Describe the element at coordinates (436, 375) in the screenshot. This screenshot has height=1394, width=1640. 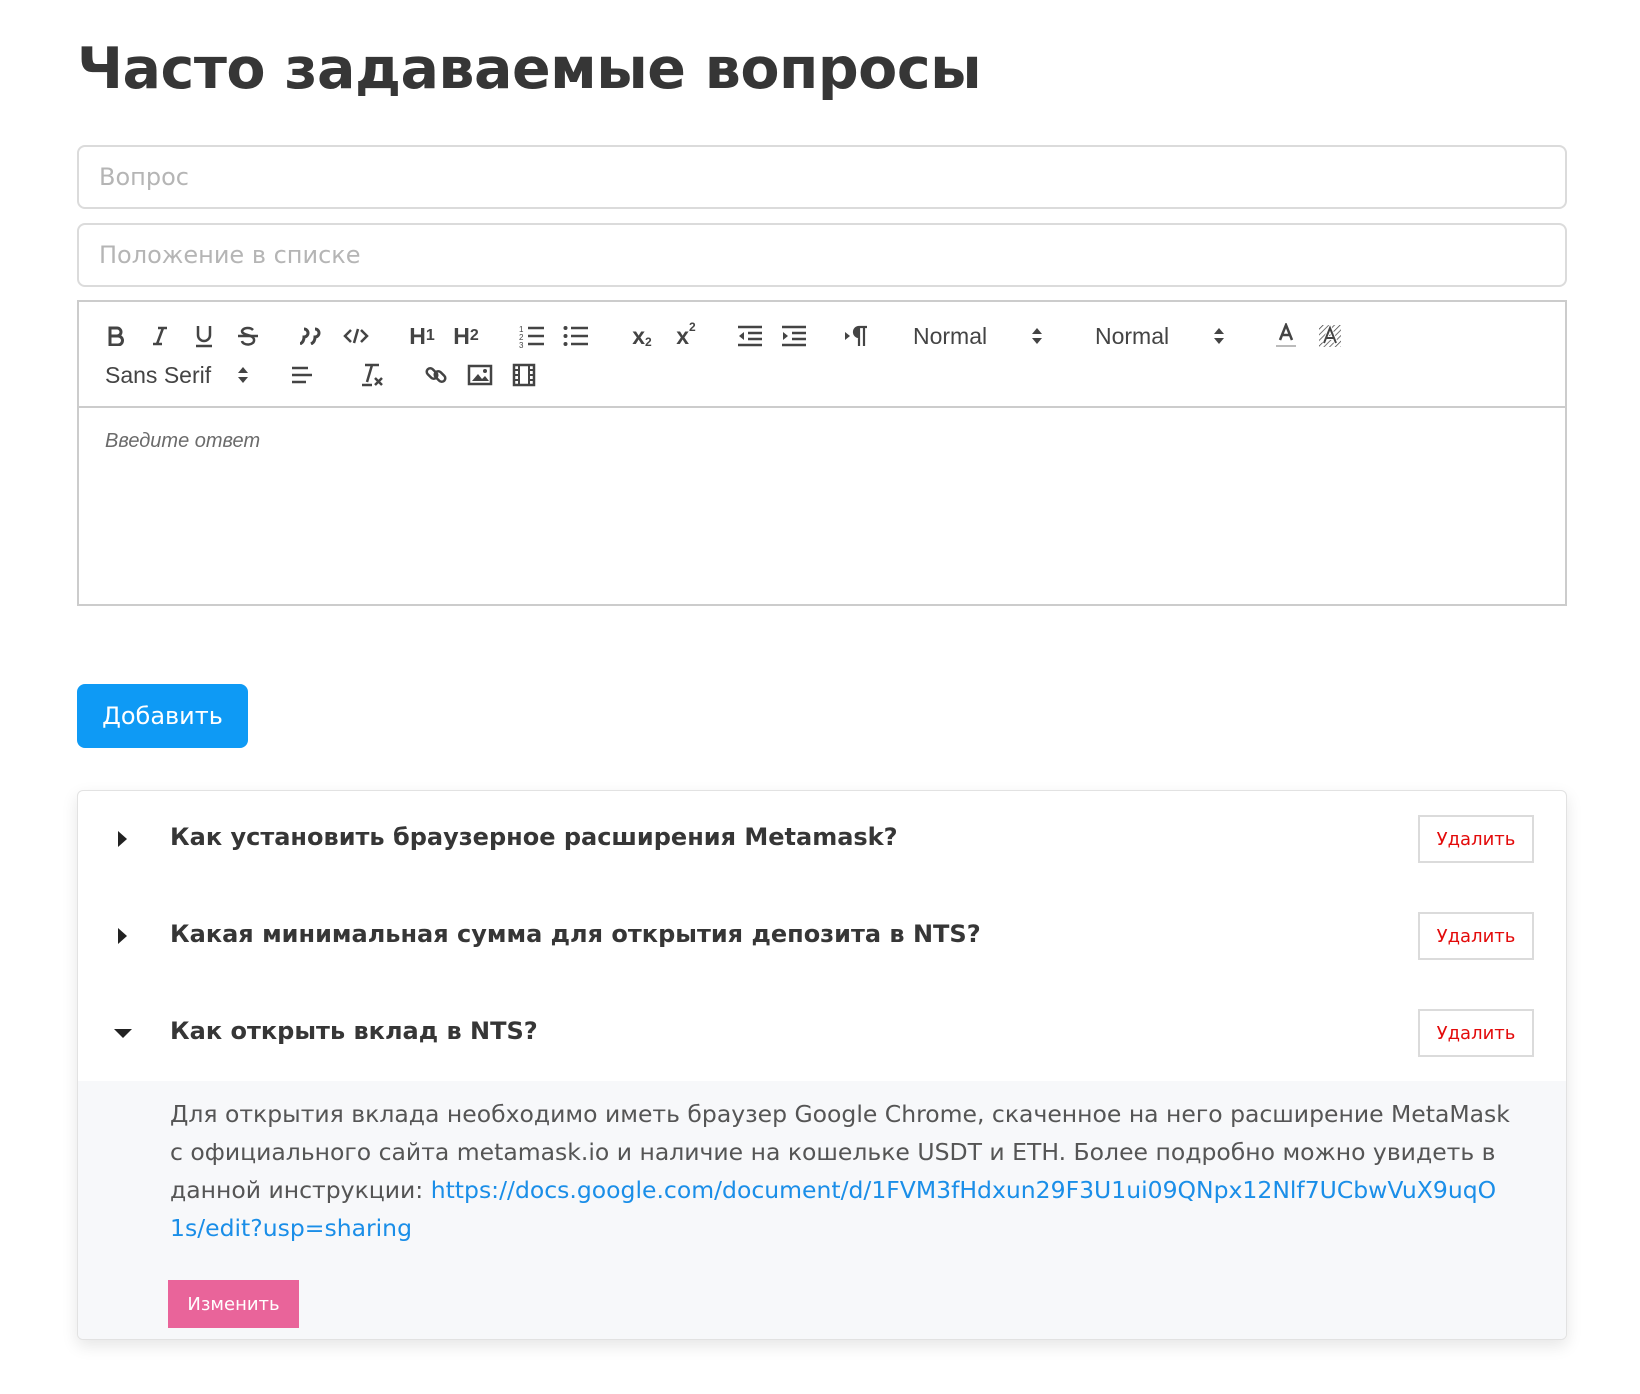
I see `link-icon` at that location.